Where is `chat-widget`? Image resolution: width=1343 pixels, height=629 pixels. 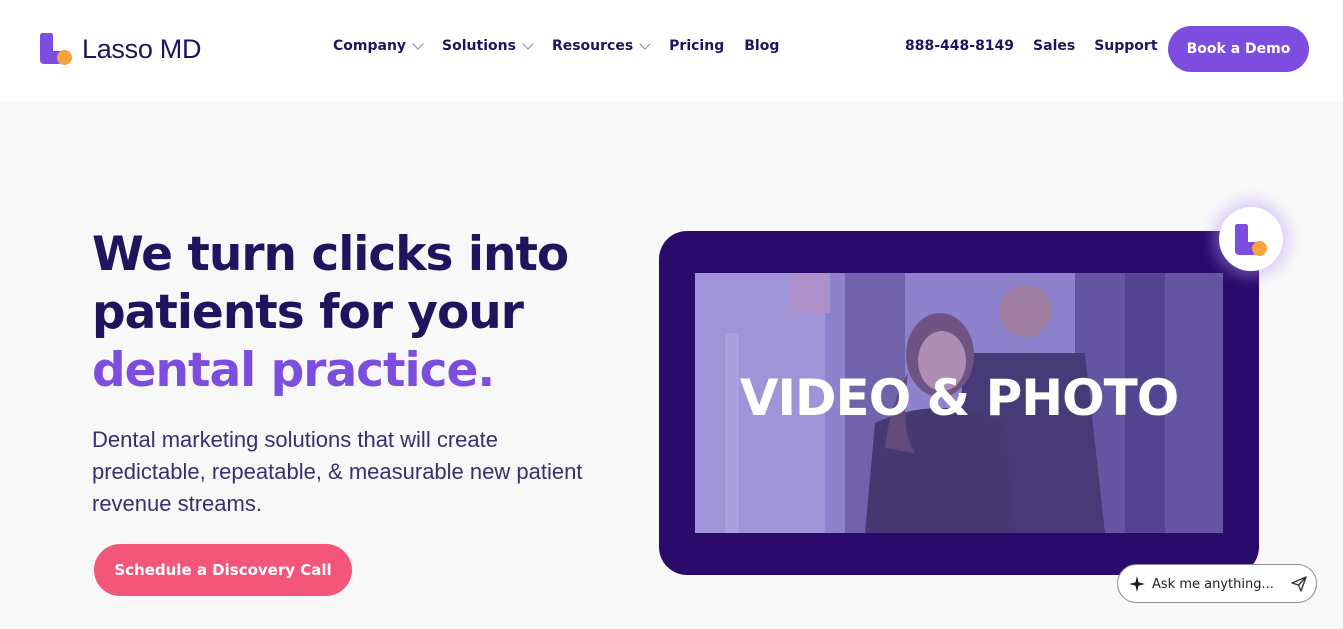
chat-widget is located at coordinates (1217, 583).